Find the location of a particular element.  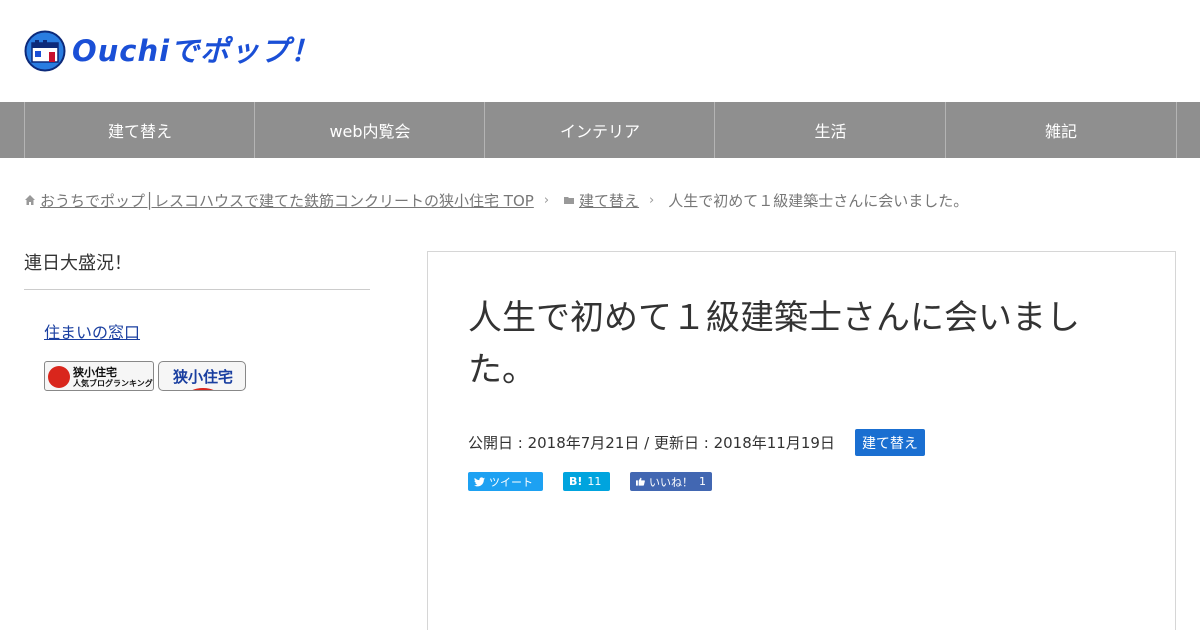

hatena-count: 11 is located at coordinates (594, 481).